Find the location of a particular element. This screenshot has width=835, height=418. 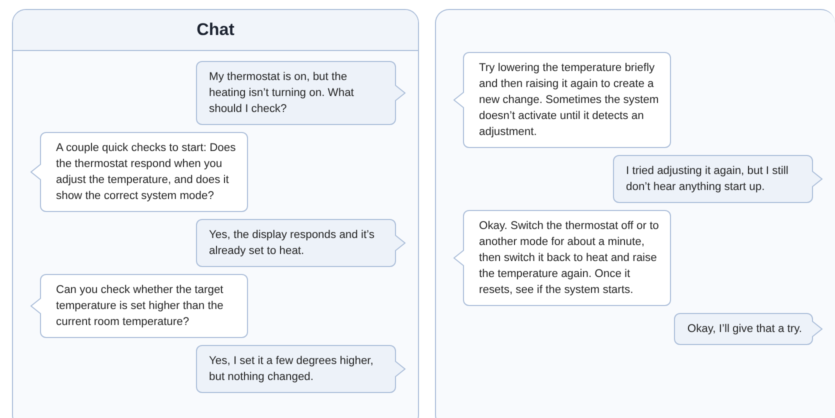

message-bubble: Yes, I set it a few degrees higher, but nothing changed. is located at coordinates (296, 369).